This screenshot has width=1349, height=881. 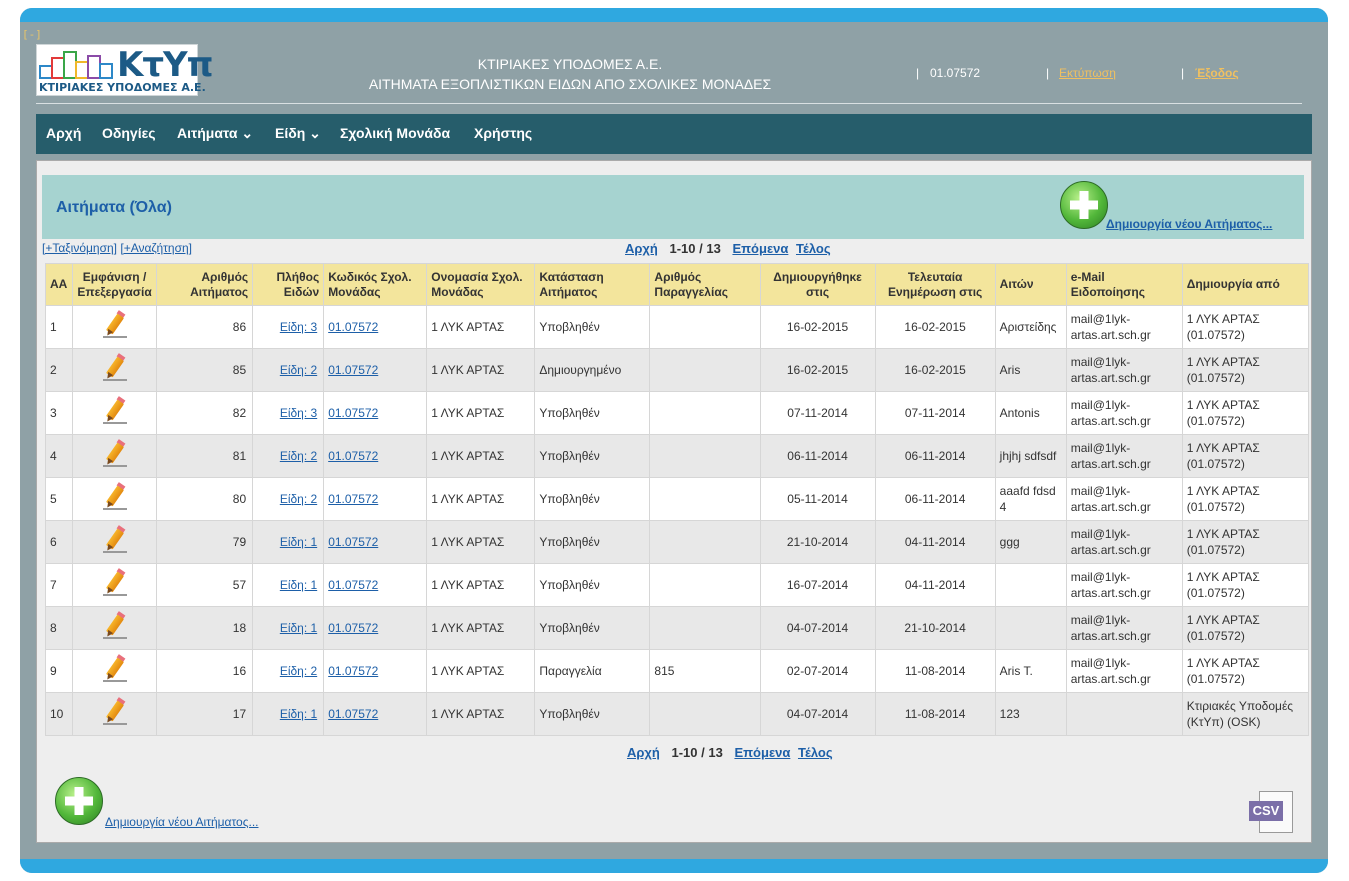 What do you see at coordinates (288, 284) in the screenshot?
I see `col-header-item-count: Πλήθος Ειδών` at bounding box center [288, 284].